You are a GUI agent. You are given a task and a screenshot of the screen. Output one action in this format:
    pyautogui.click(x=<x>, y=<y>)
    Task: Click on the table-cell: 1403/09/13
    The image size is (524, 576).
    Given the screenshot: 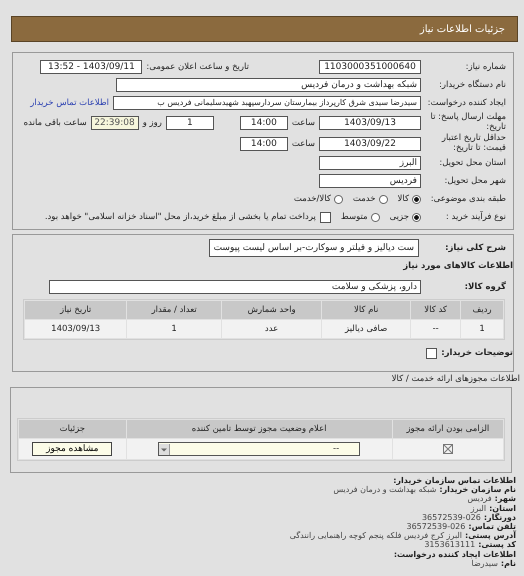 What is the action you would take?
    pyautogui.click(x=75, y=329)
    